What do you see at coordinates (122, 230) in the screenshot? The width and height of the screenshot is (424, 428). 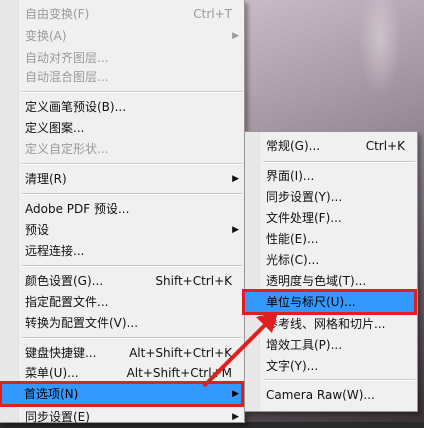 I see `menu-item-presets: 预设 ▶` at bounding box center [122, 230].